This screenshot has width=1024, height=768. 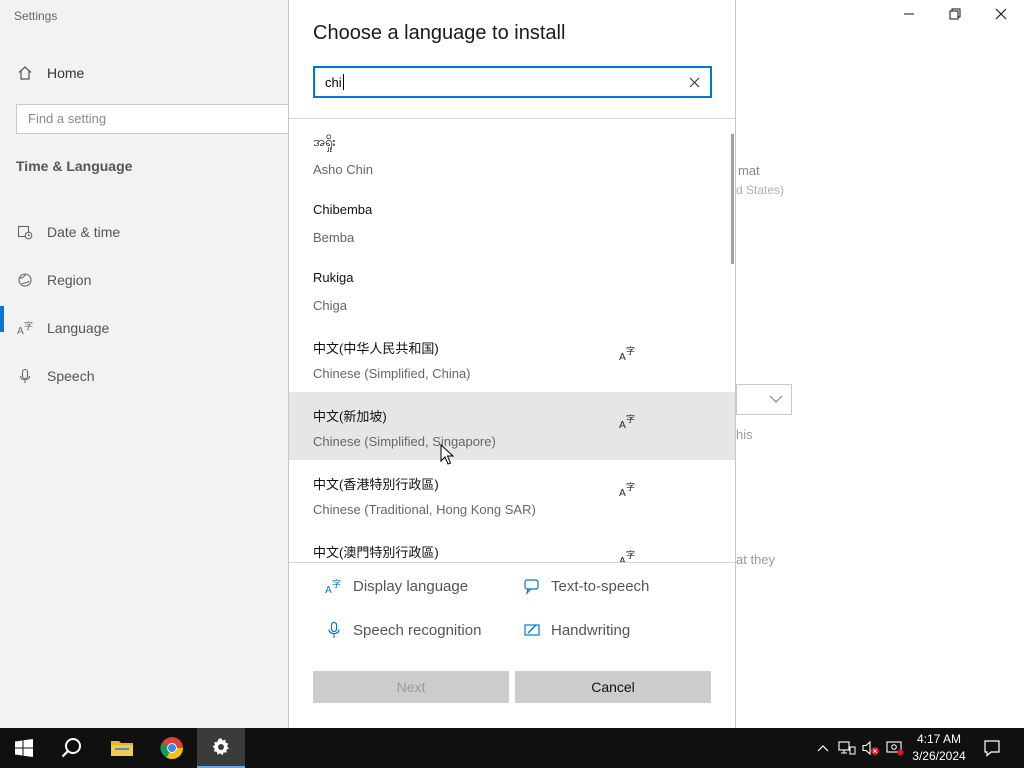 I want to click on calendar-clock-icon, so click(x=24, y=232).